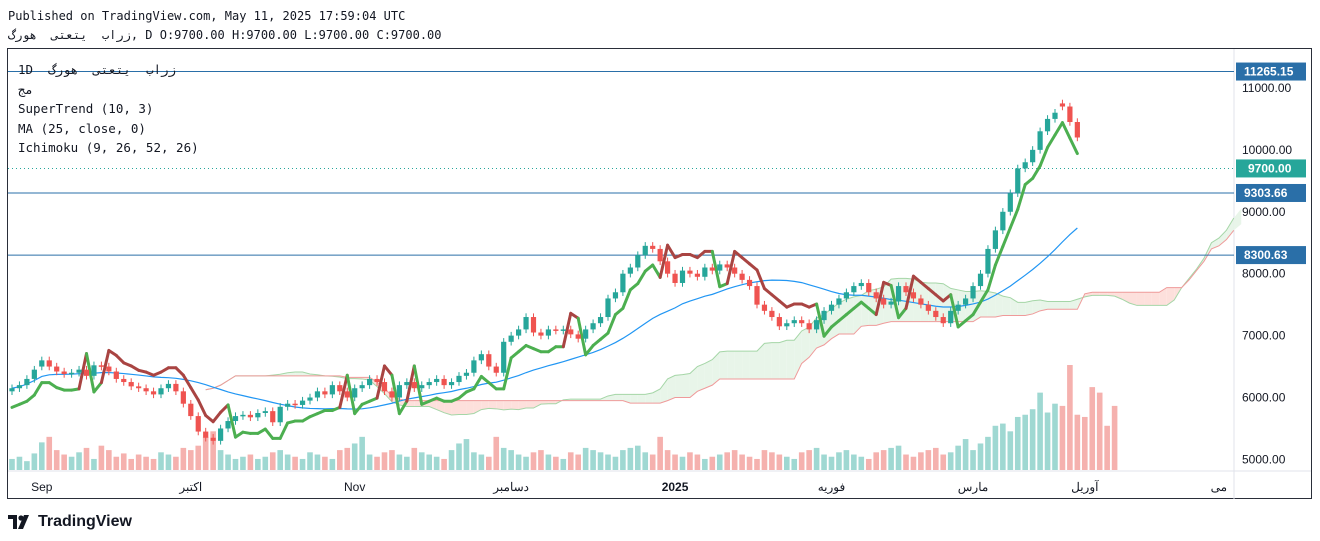  Describe the element at coordinates (108, 148) in the screenshot. I see `legend-ichimoku: Ichimoku (9, 26, 52, 26)` at that location.